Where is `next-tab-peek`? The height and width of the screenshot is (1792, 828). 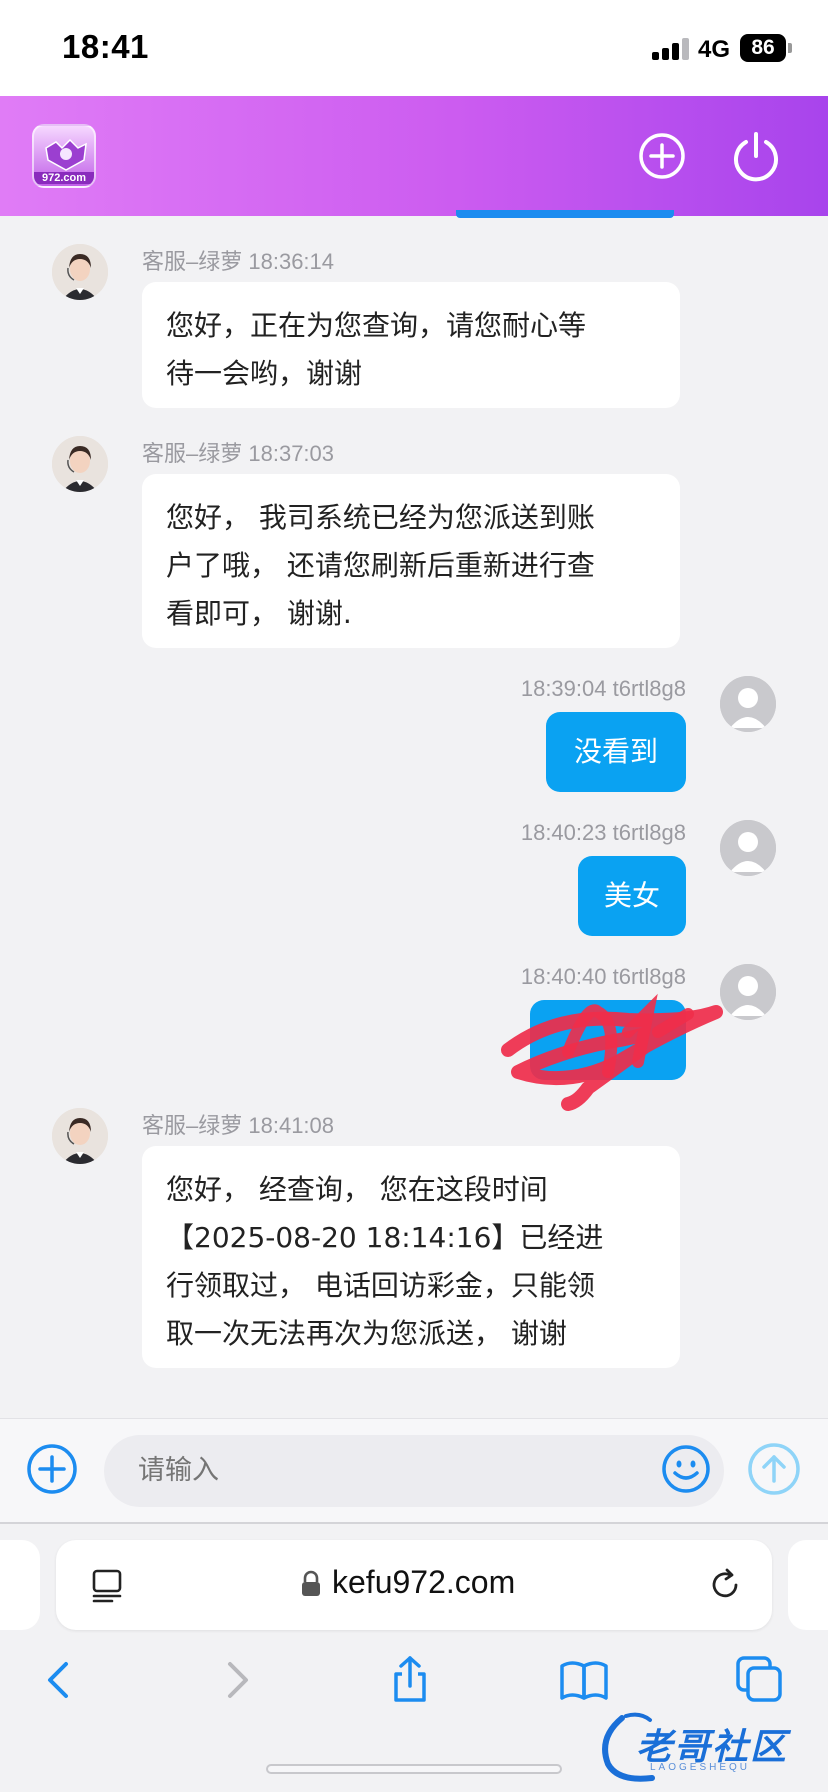 next-tab-peek is located at coordinates (808, 1585).